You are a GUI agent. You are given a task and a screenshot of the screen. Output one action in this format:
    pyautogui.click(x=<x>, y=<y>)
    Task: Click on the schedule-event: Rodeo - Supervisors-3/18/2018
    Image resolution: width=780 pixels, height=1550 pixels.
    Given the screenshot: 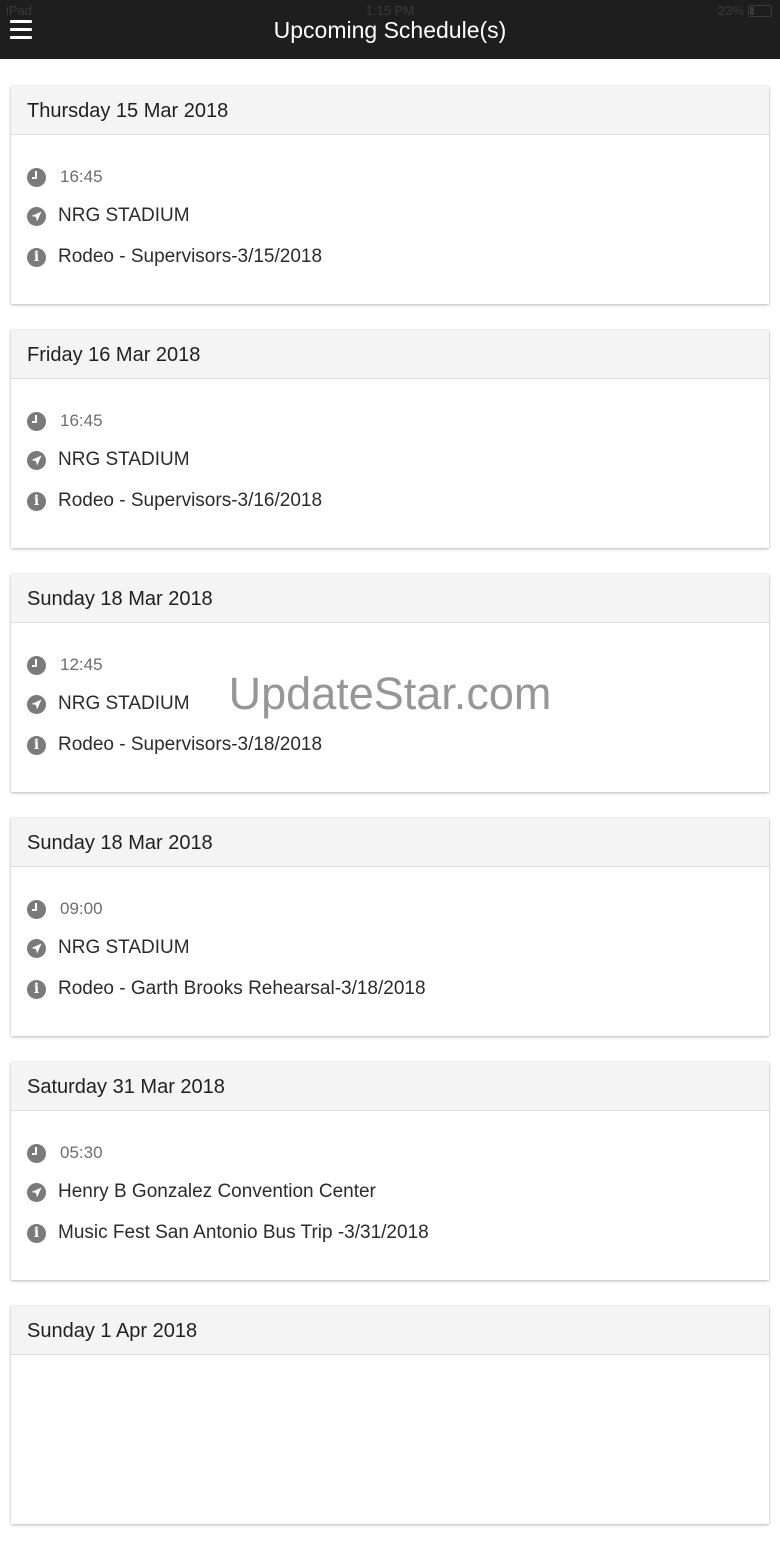 What is the action you would take?
    pyautogui.click(x=190, y=744)
    